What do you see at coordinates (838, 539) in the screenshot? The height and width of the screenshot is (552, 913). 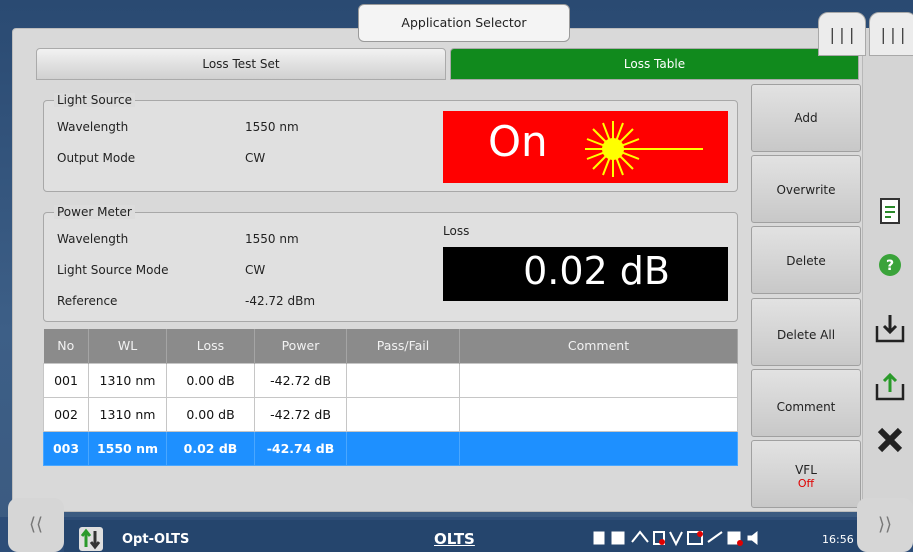 I see `clock: 16:56` at bounding box center [838, 539].